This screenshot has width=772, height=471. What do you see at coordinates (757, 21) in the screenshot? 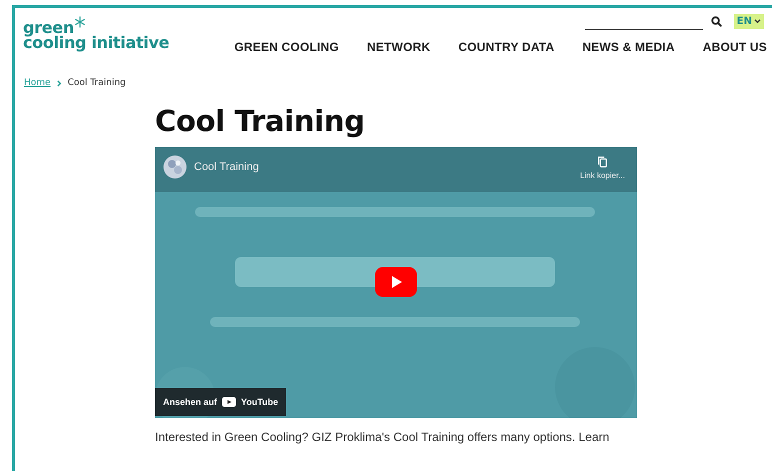
I see `chevron-down-icon` at bounding box center [757, 21].